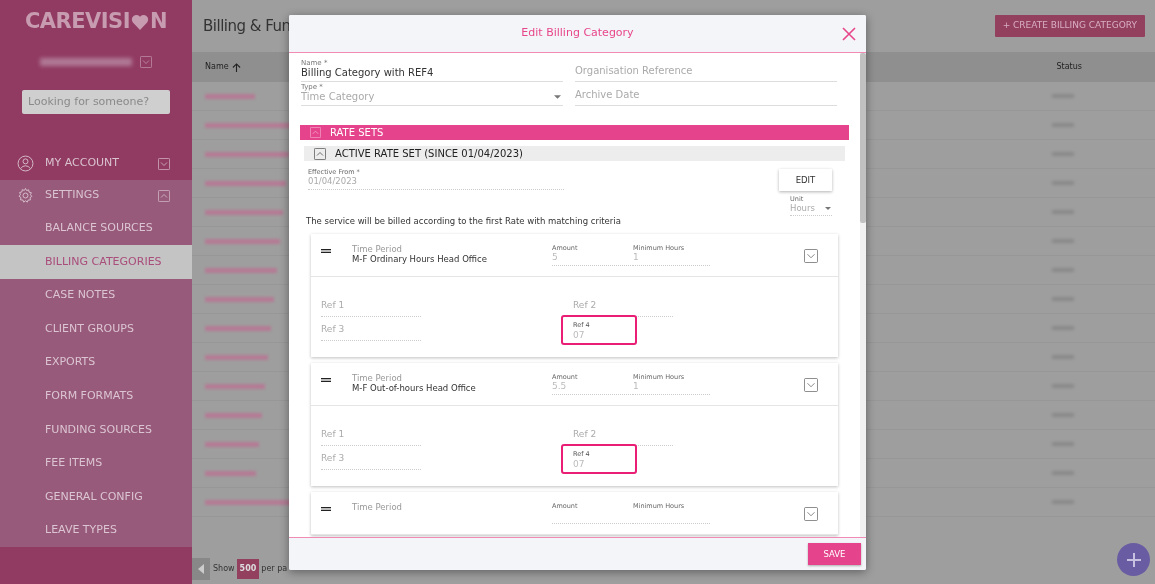 The image size is (1155, 584). Describe the element at coordinates (96, 228) in the screenshot. I see `sidebar-item: BALANCE SOURCES` at that location.